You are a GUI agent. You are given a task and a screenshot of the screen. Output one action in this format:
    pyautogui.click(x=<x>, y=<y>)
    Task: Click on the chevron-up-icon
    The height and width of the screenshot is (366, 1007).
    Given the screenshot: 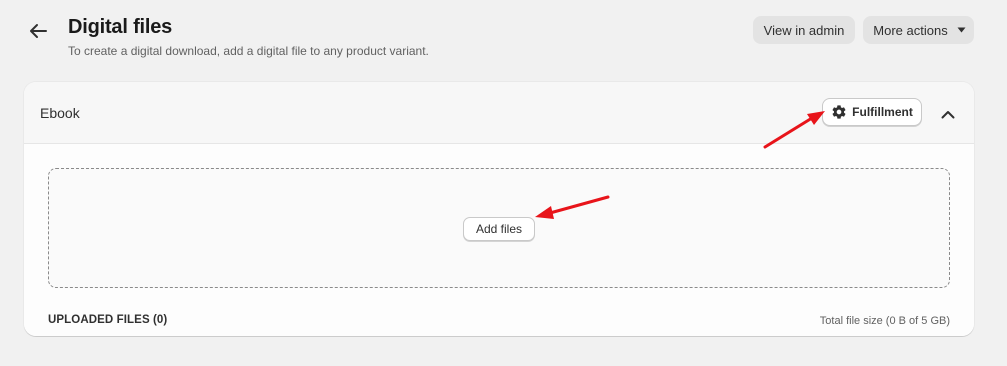 What is the action you would take?
    pyautogui.click(x=948, y=114)
    